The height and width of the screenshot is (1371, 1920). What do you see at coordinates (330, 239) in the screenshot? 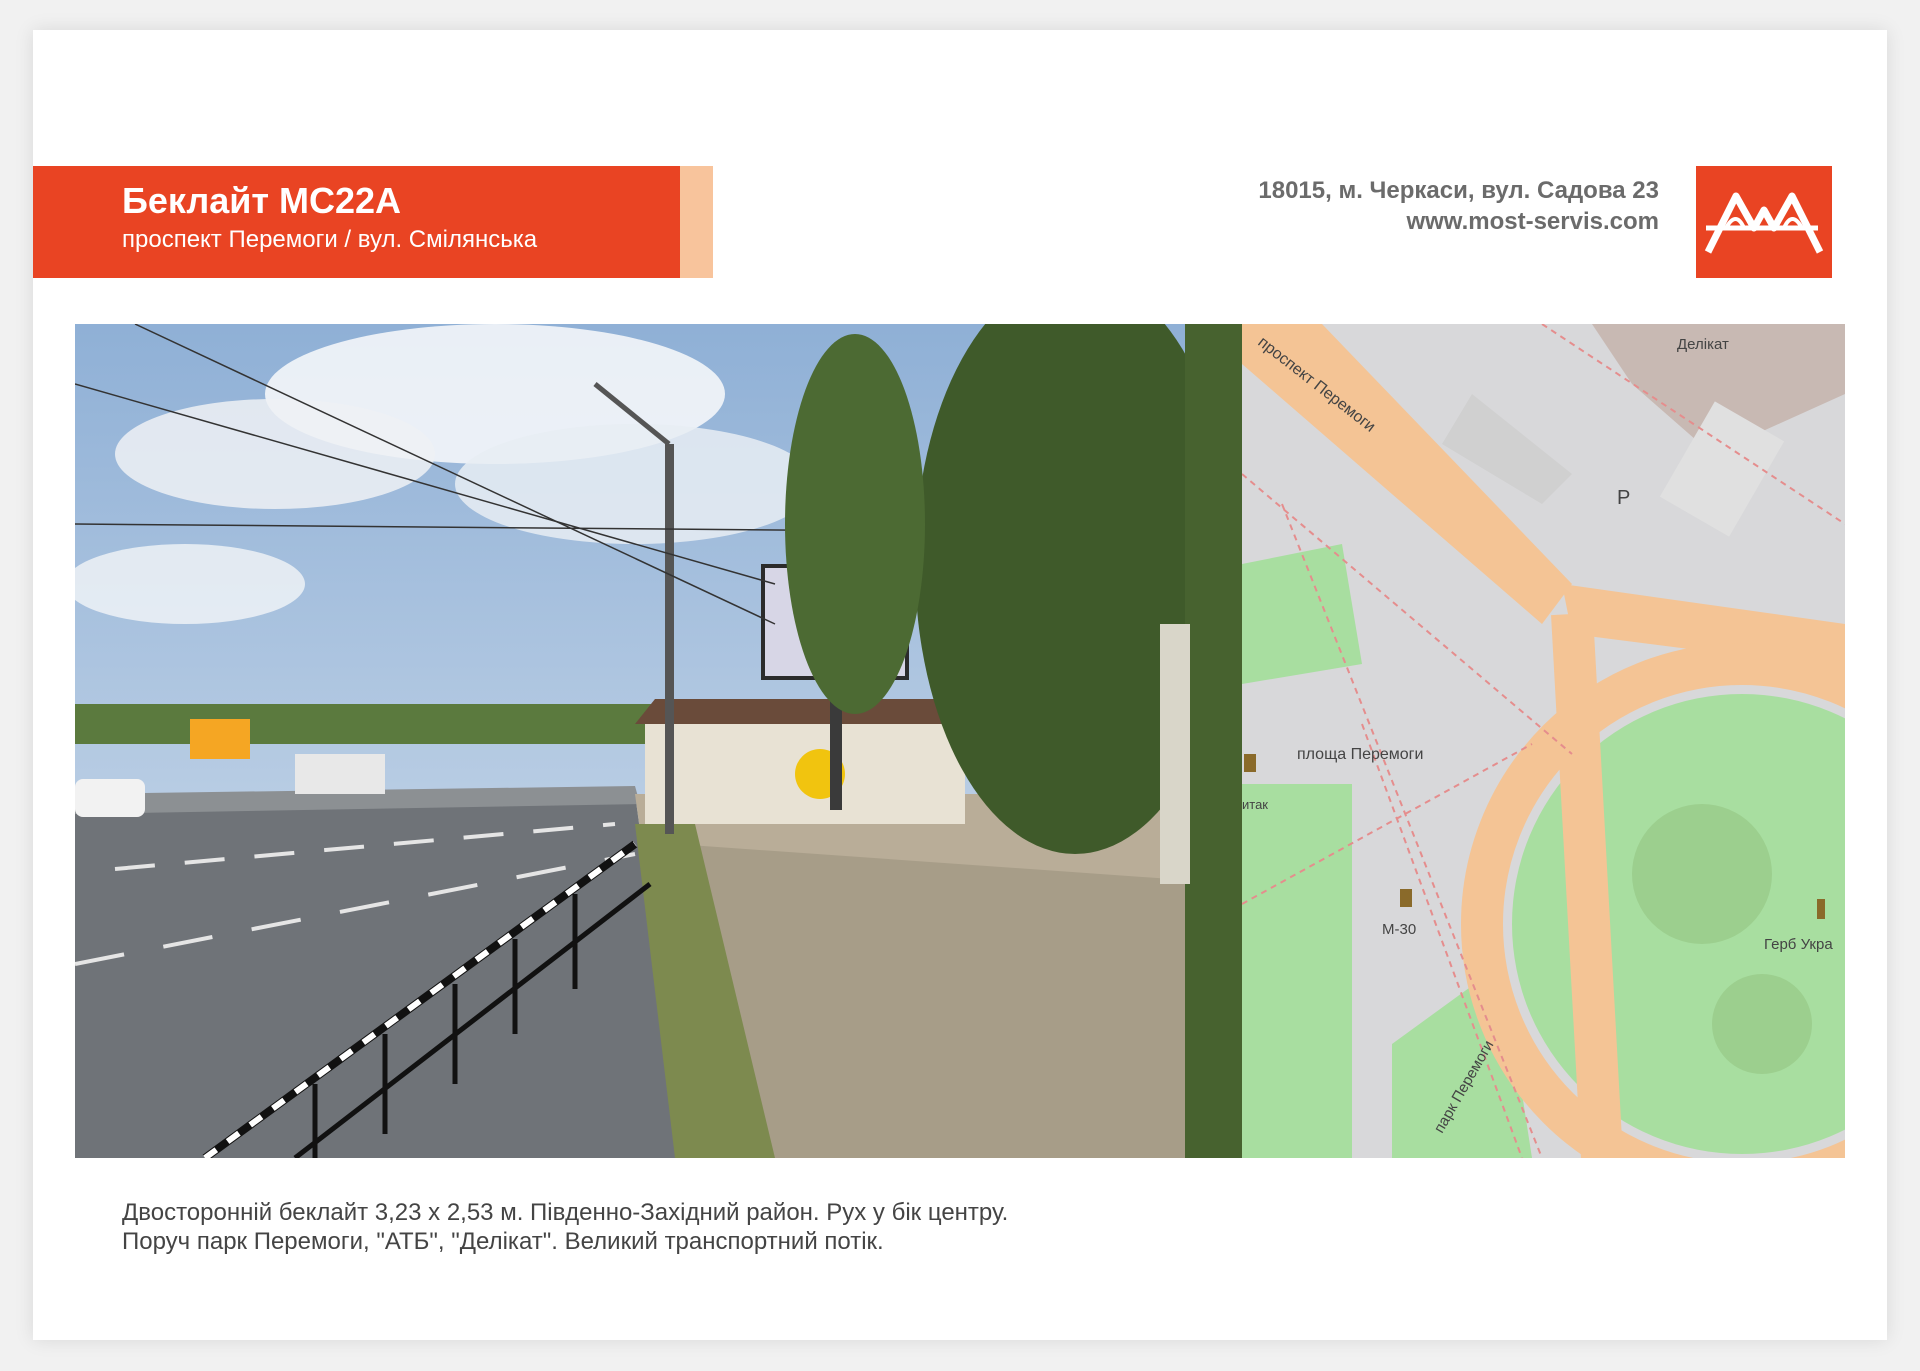
I see `page-subtitle: проспект Перемоги / вул. Смілянська` at bounding box center [330, 239].